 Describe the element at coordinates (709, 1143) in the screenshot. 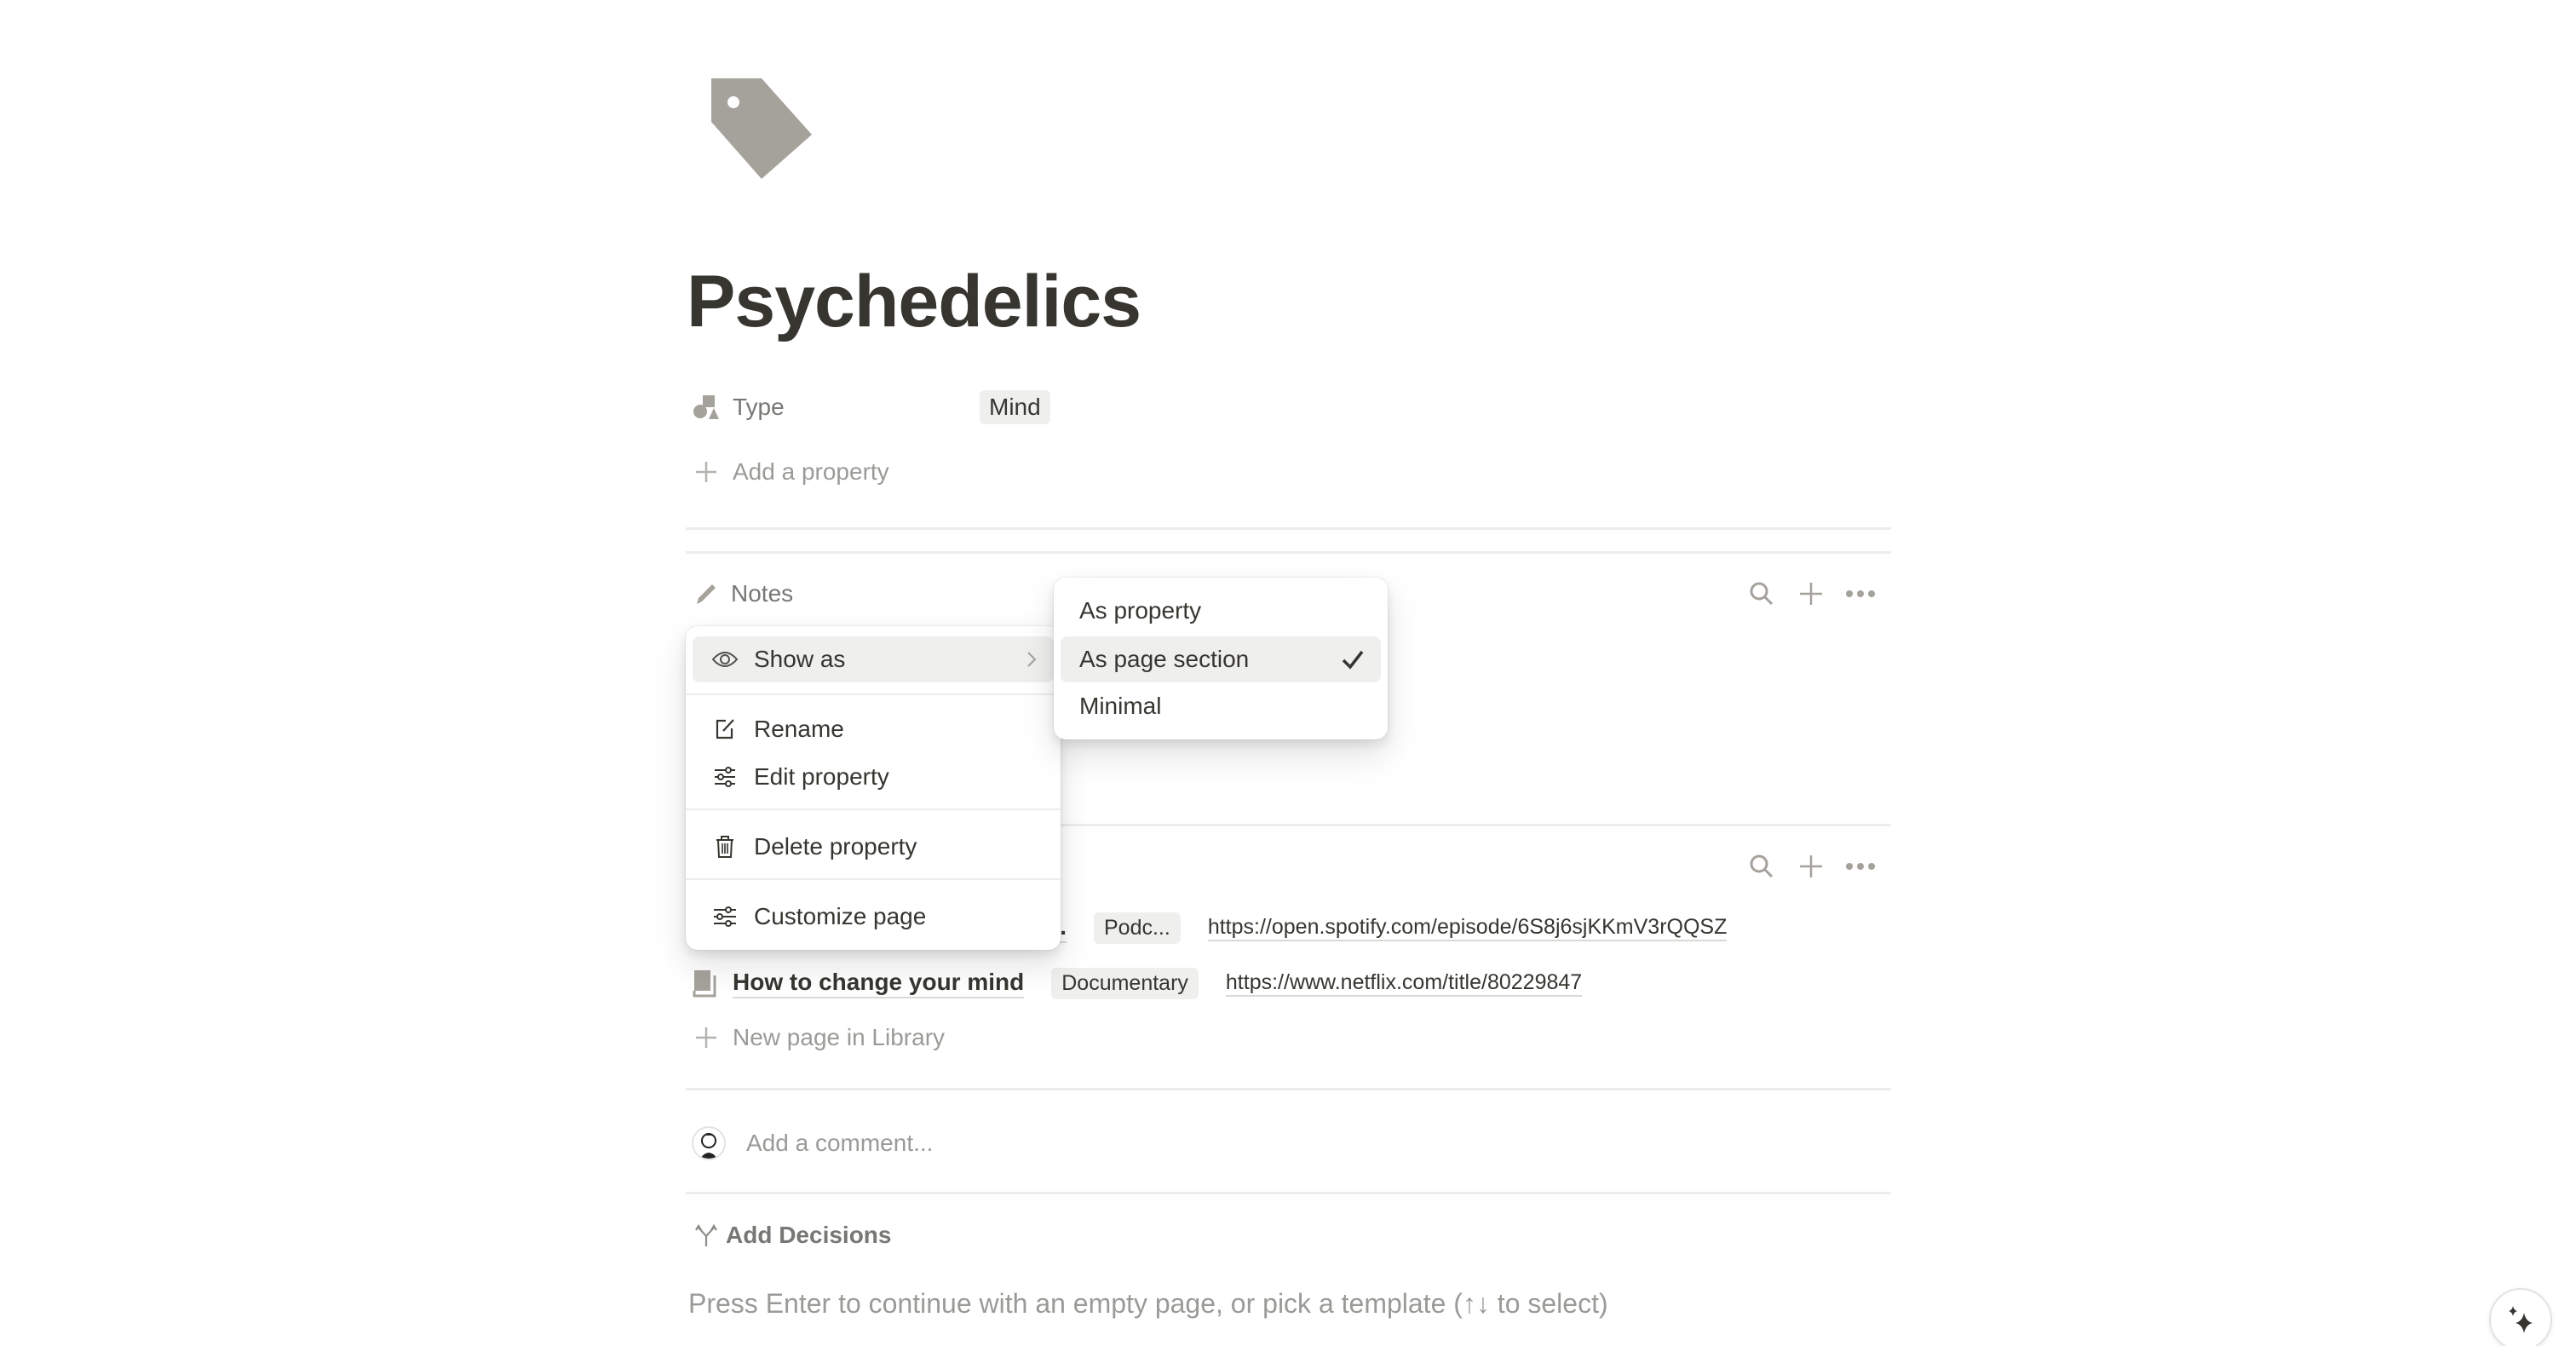

I see `avatar` at that location.